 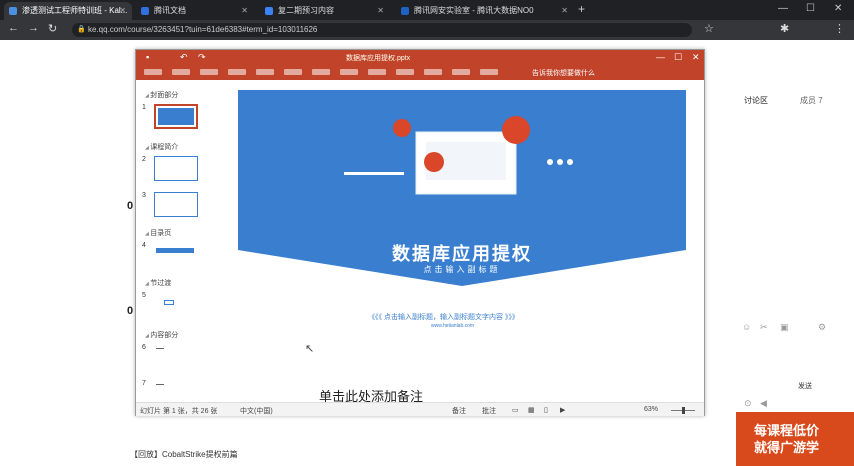 What do you see at coordinates (822, 327) in the screenshot?
I see `settings-icon: ⚙` at bounding box center [822, 327].